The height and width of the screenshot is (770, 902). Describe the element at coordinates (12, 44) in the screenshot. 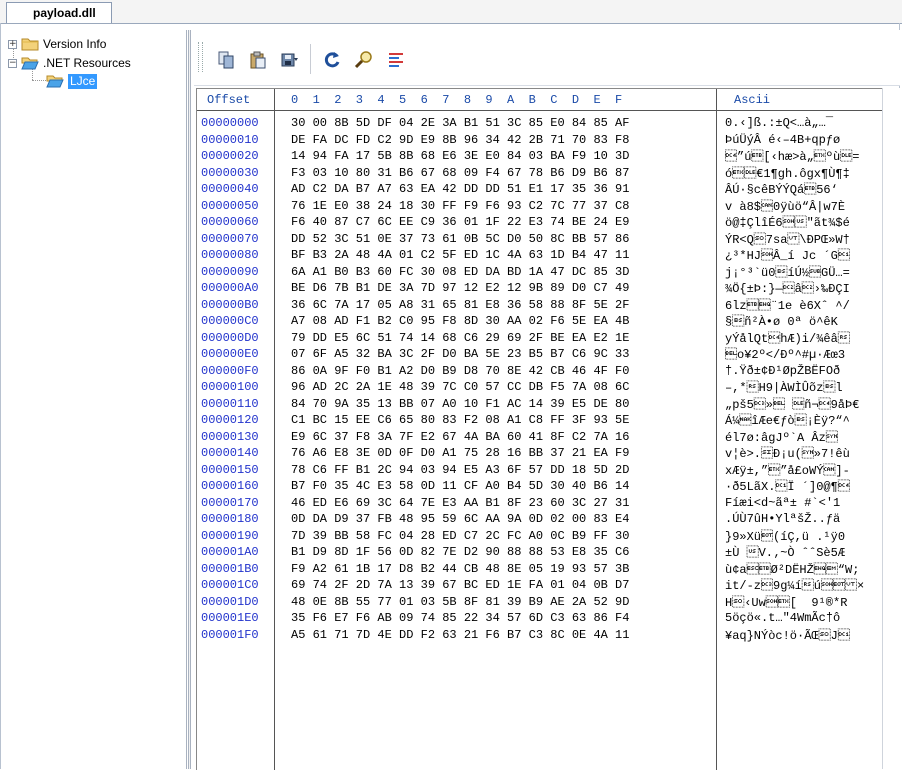

I see `expand-icon: +` at that location.